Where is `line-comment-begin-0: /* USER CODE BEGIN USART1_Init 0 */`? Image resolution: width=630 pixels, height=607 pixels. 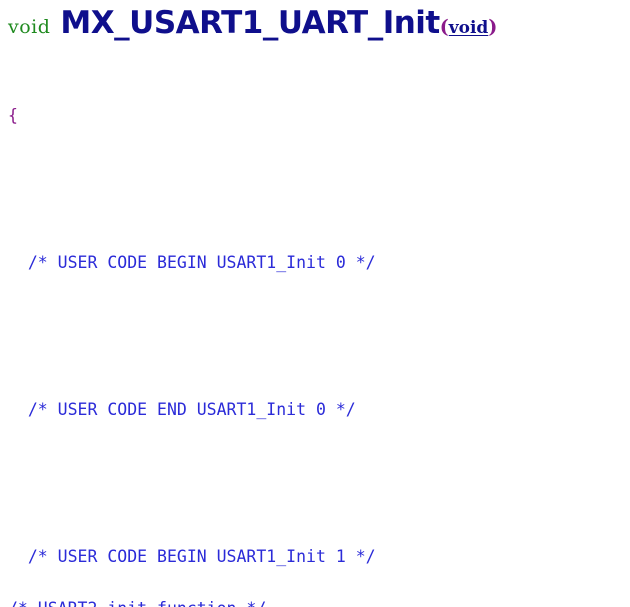
line-comment-begin-0: /* USER CODE BEGIN USART1_Init 0 */ is located at coordinates (319, 262).